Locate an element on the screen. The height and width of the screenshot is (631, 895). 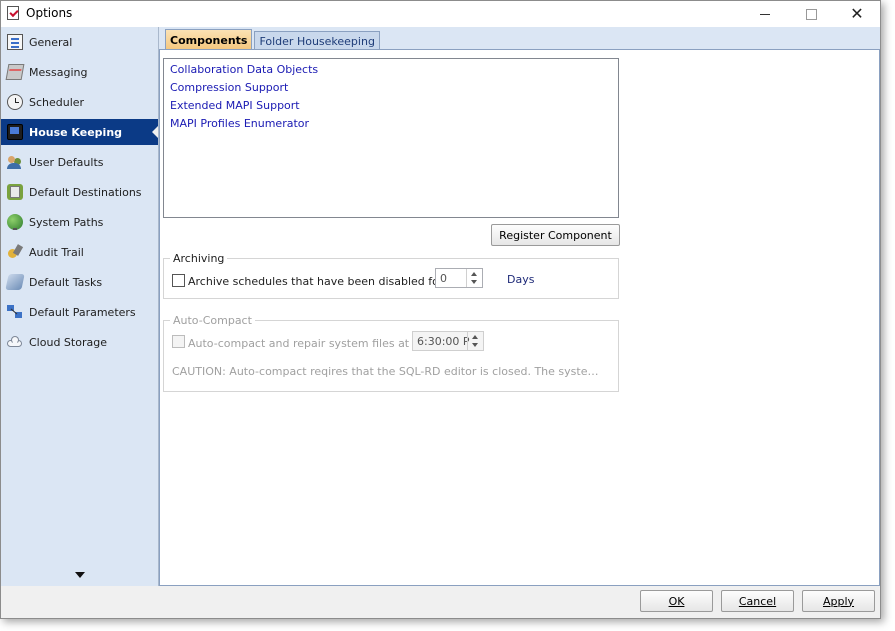
maximize-button is located at coordinates (811, 14).